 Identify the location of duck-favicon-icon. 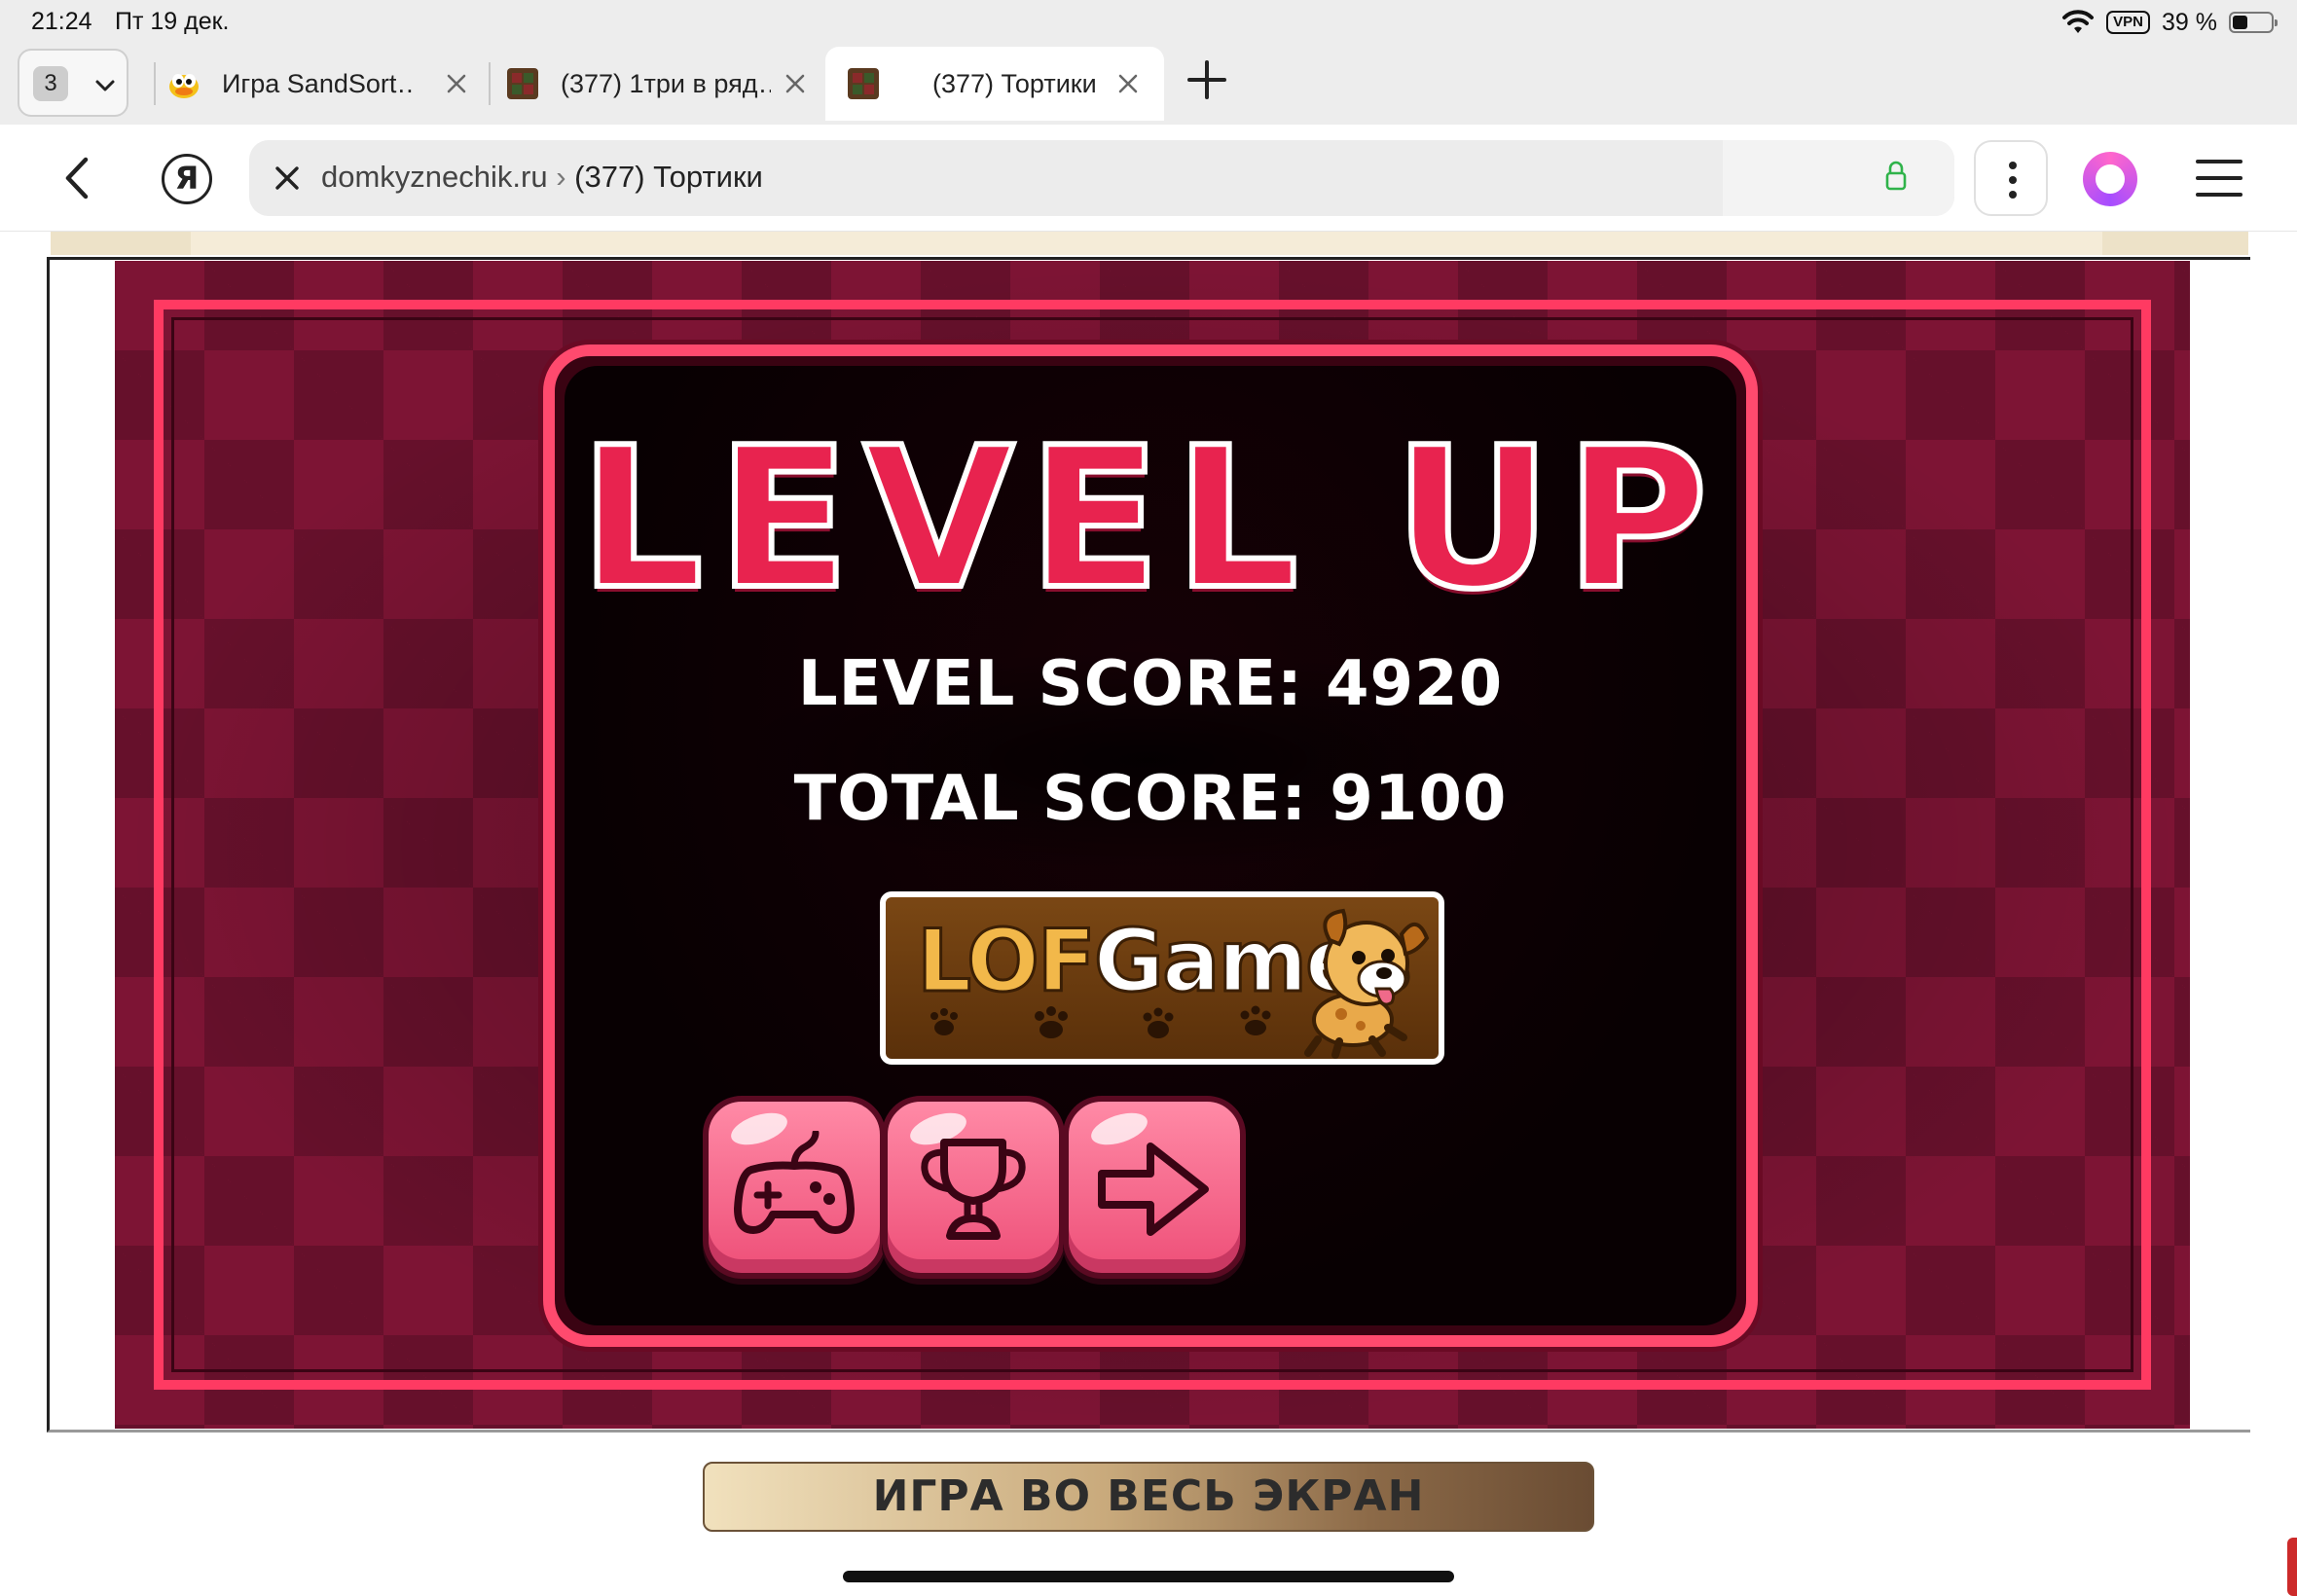
(184, 86).